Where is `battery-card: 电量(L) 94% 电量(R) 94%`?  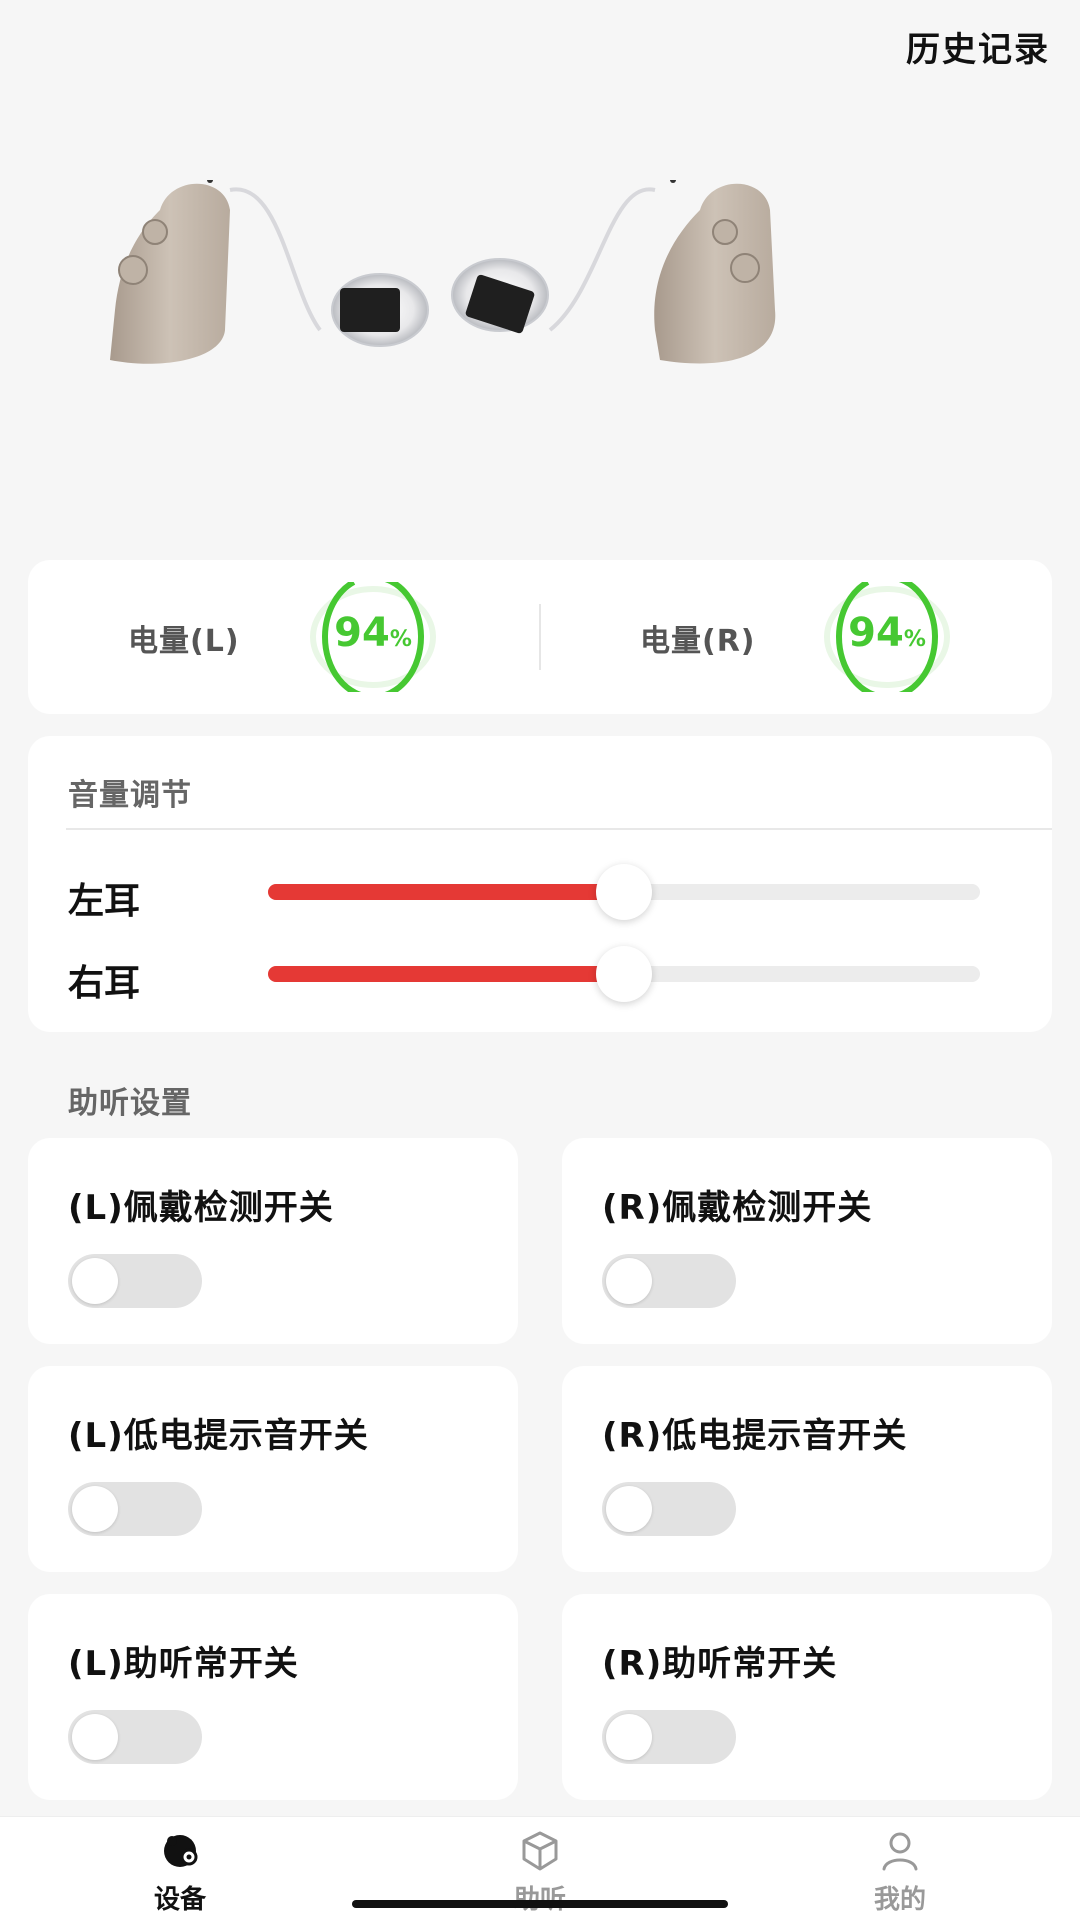 battery-card: 电量(L) 94% 电量(R) 94% is located at coordinates (540, 637).